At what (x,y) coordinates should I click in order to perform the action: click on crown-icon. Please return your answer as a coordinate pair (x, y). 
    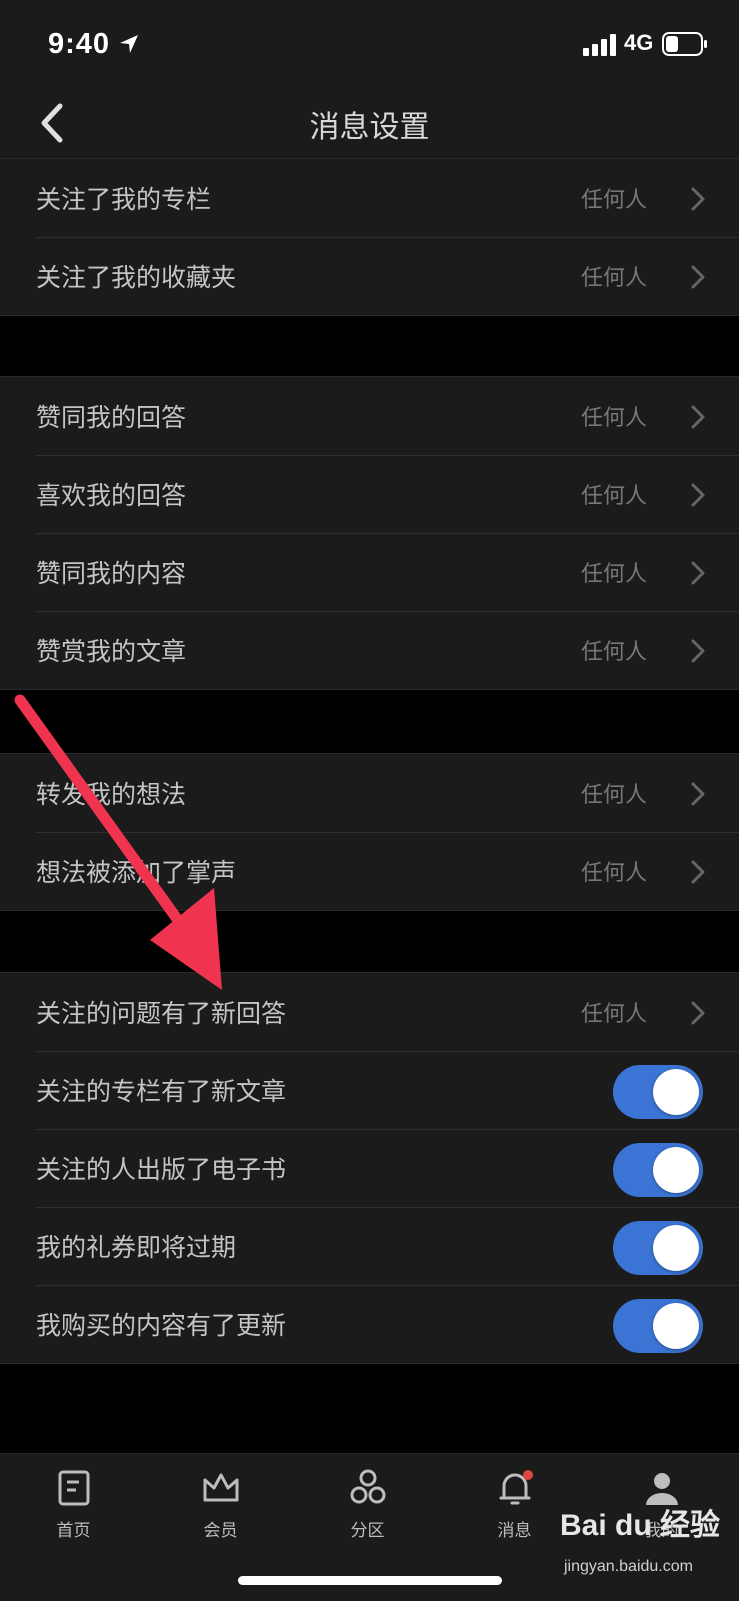
    Looking at the image, I should click on (220, 1487).